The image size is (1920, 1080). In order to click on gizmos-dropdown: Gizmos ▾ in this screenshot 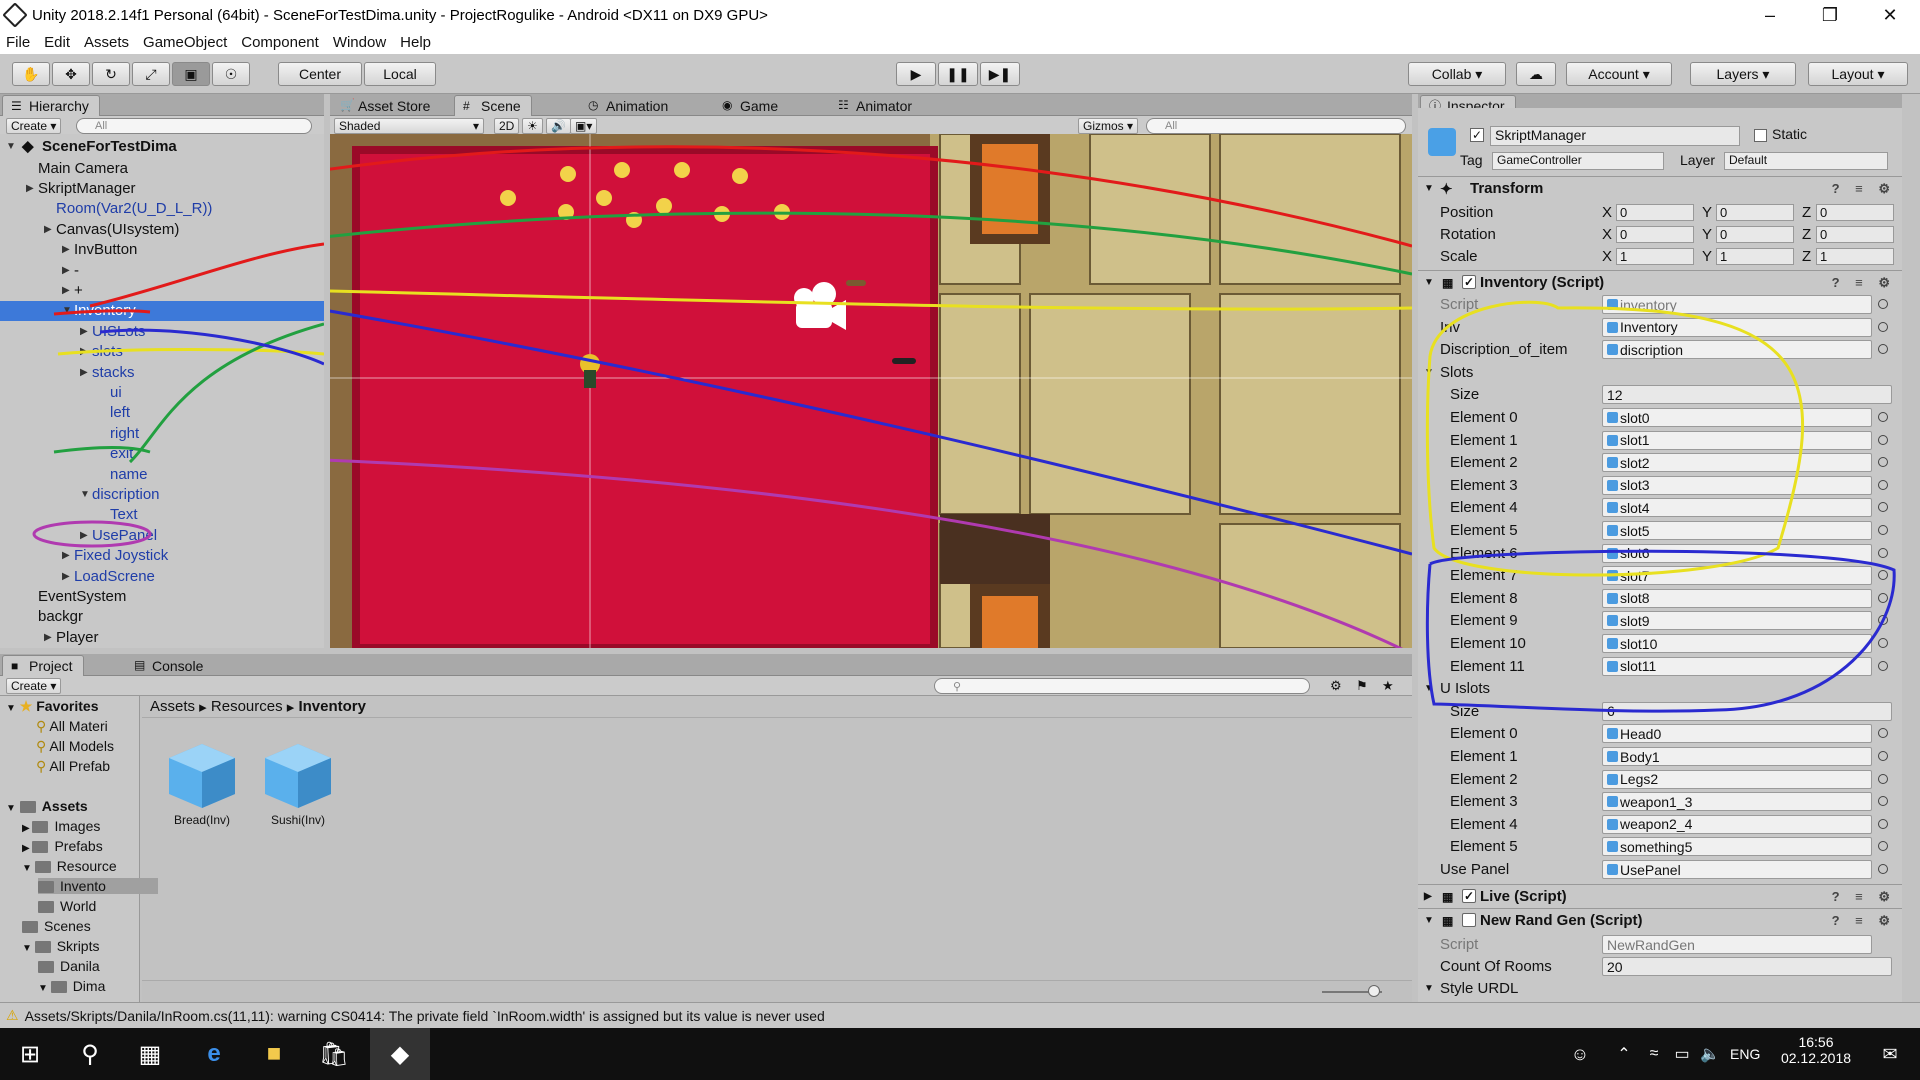, I will do `click(1108, 126)`.